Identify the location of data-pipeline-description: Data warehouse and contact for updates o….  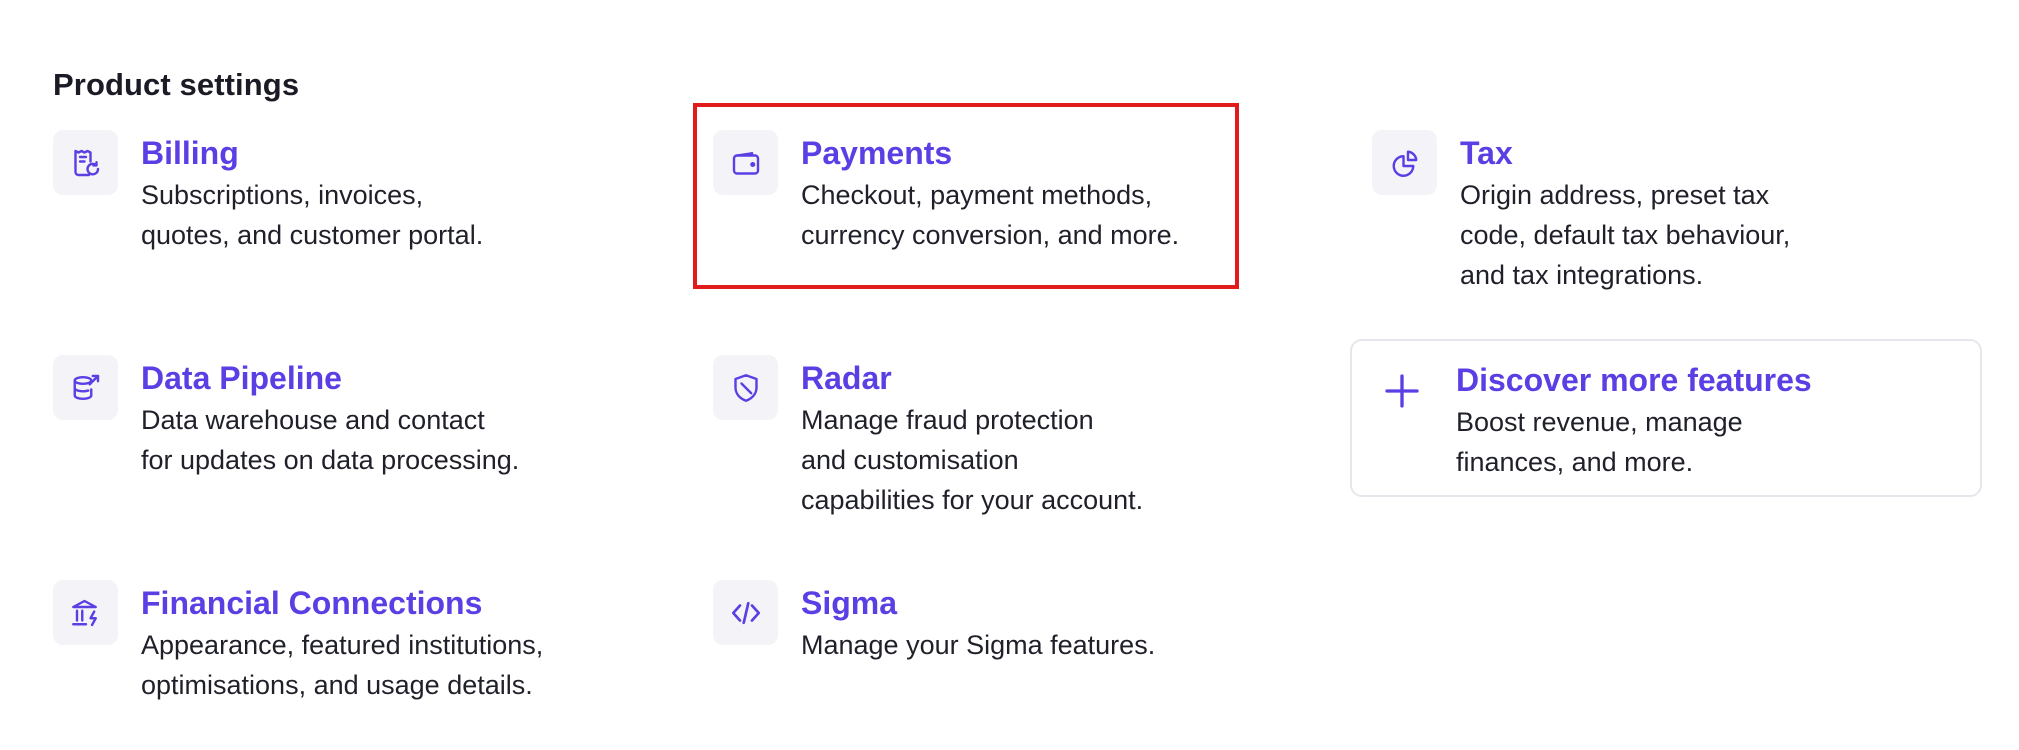
(421, 440).